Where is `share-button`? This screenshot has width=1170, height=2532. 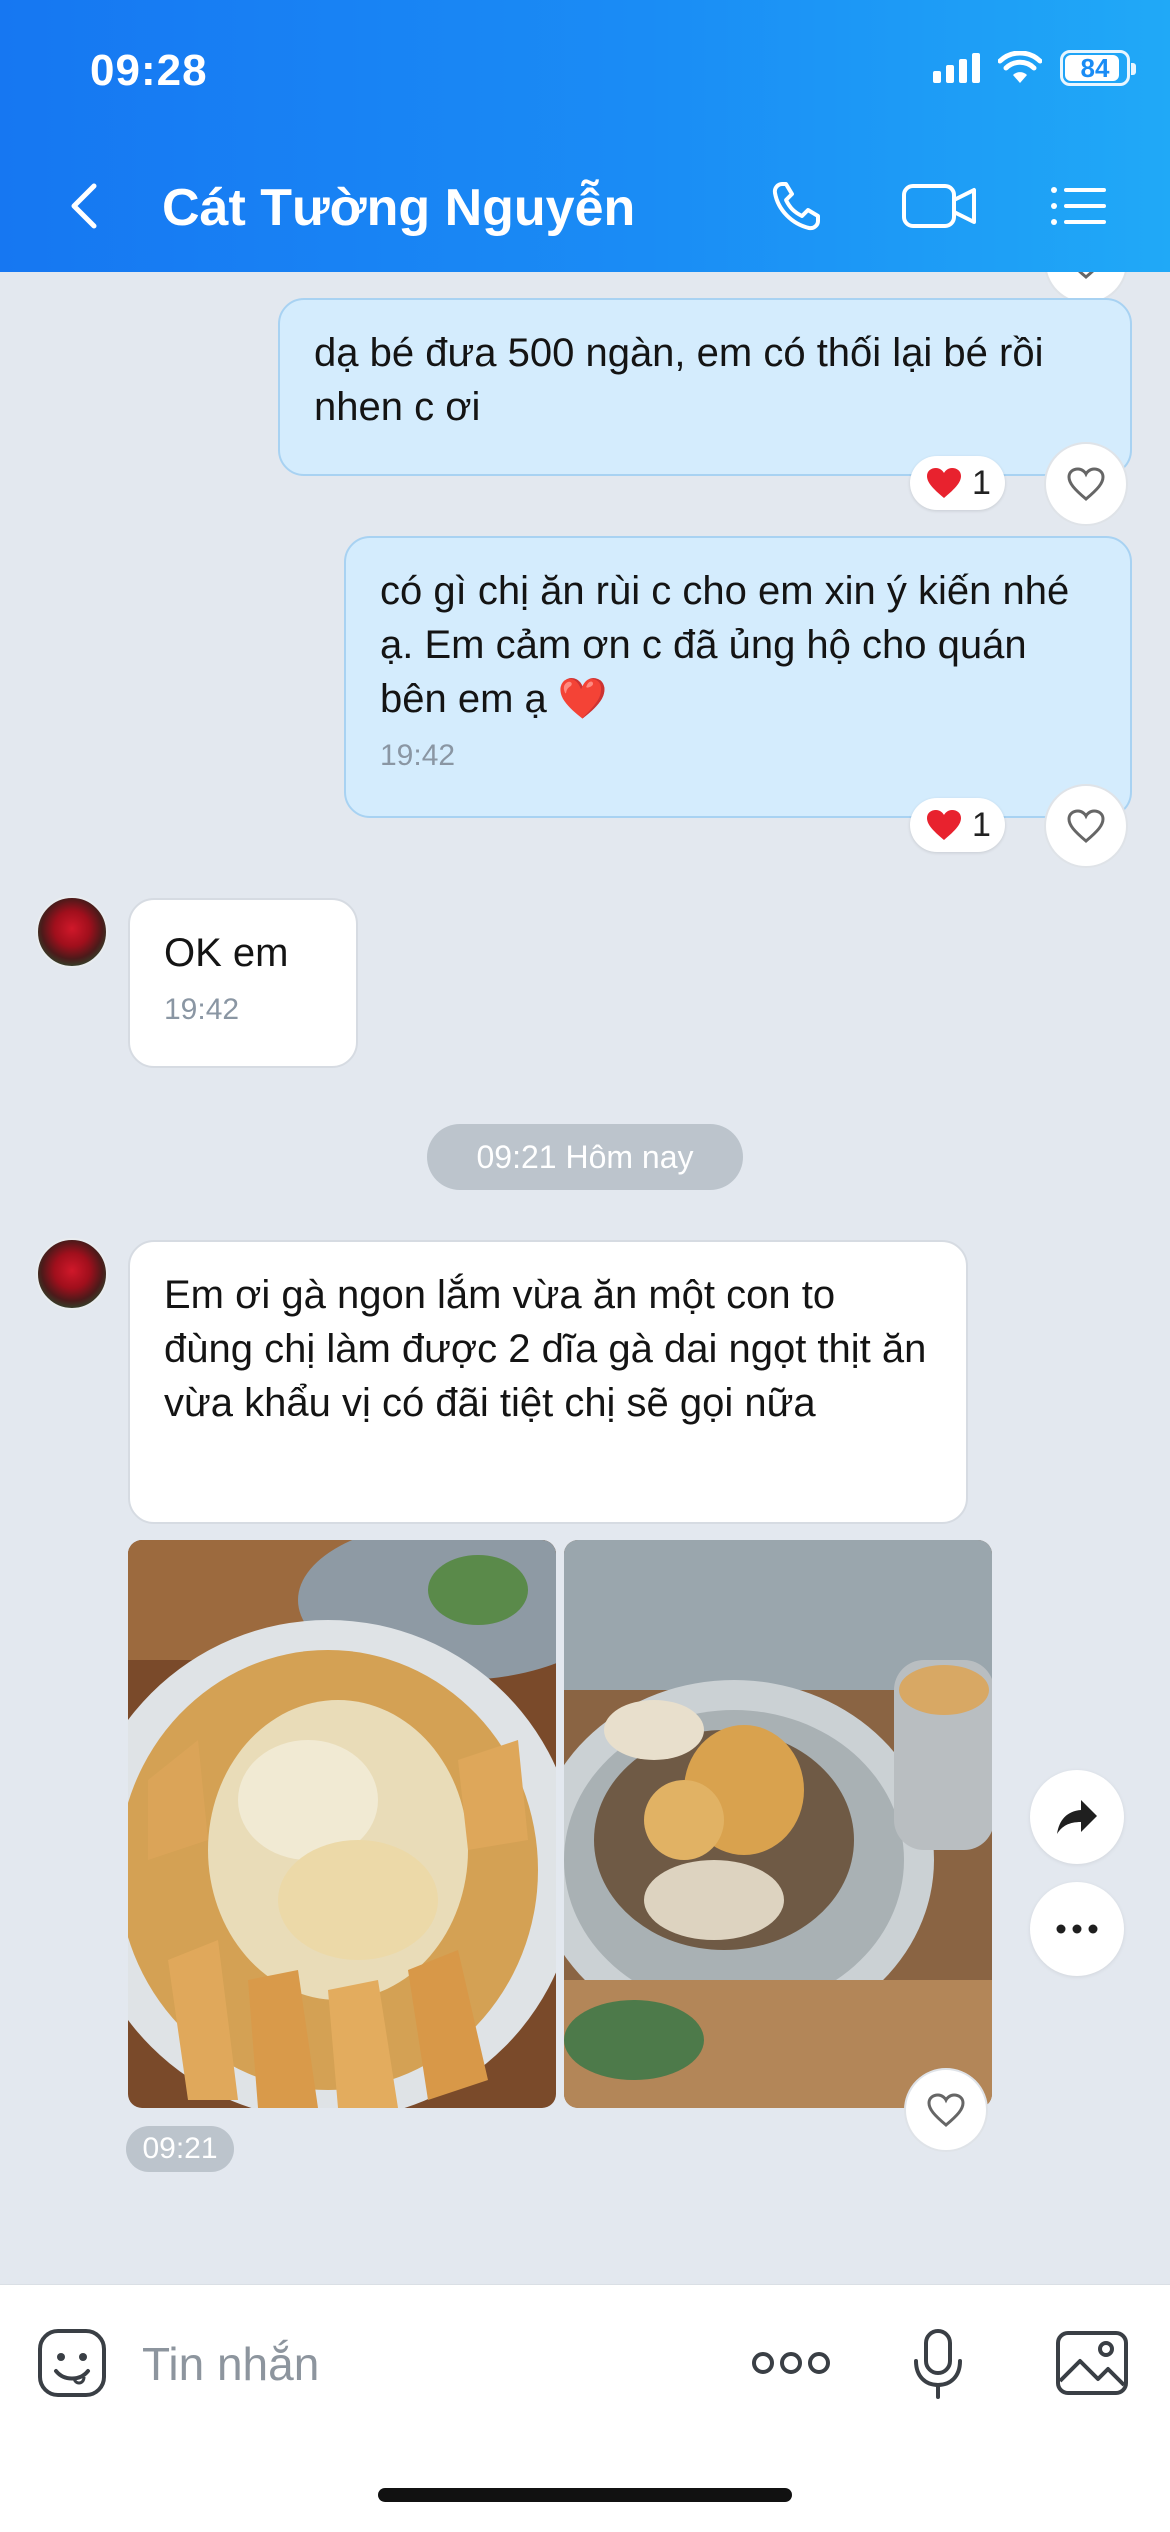
share-button is located at coordinates (1077, 1817).